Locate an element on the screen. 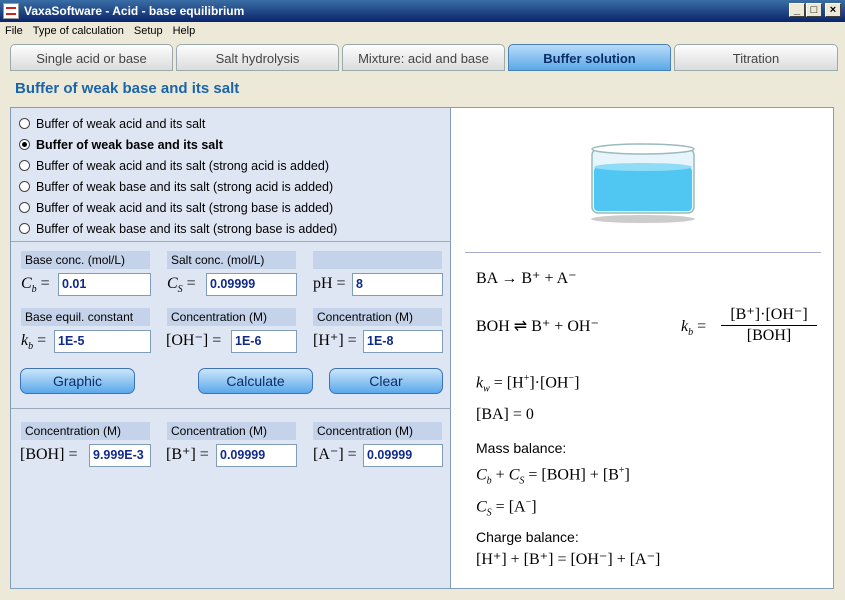 The height and width of the screenshot is (600, 845). dissociation-salt: BA → B⁺ + A⁻ is located at coordinates (526, 278).